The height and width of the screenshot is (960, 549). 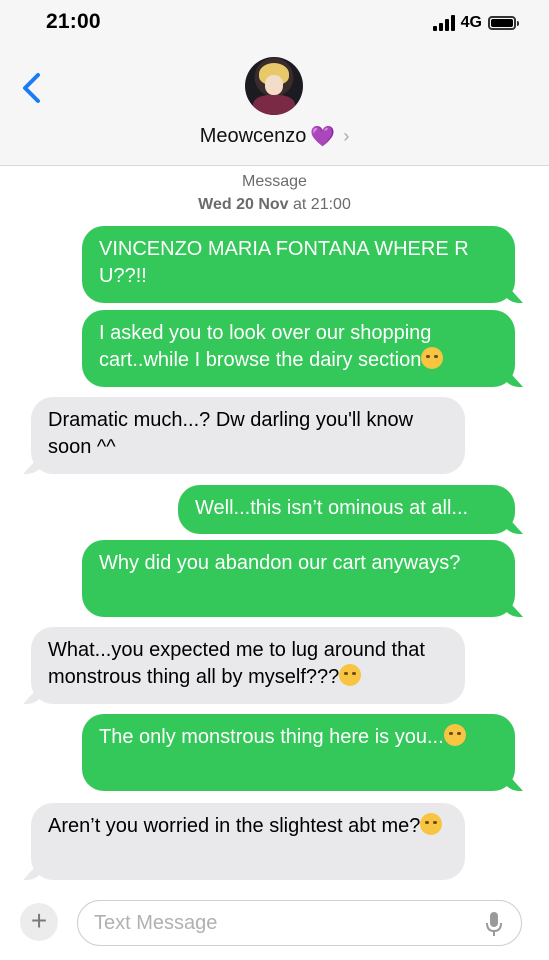 What do you see at coordinates (494, 924) in the screenshot?
I see `microphone-icon` at bounding box center [494, 924].